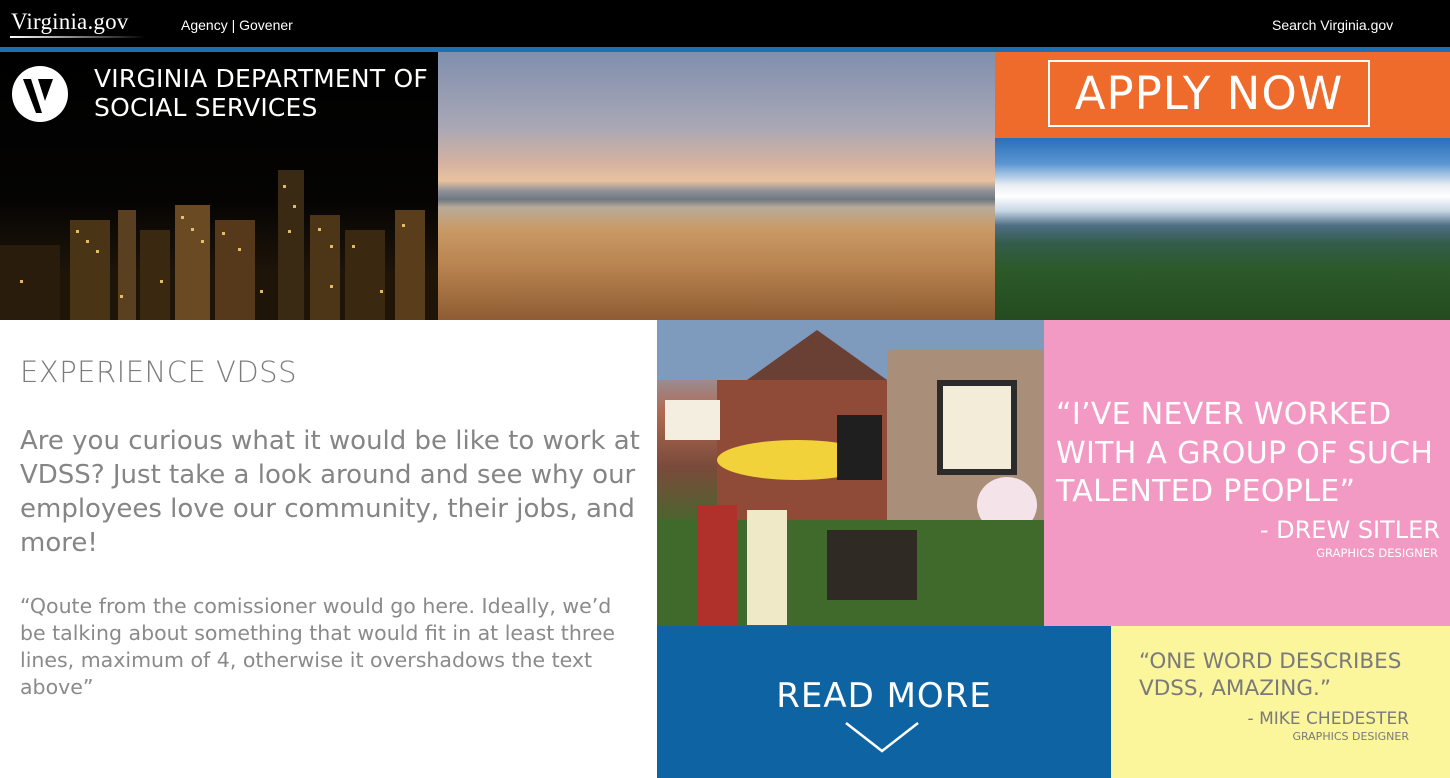 The image size is (1450, 778). What do you see at coordinates (70, 22) in the screenshot?
I see `virginia-gov-logo: Virginia.gov` at bounding box center [70, 22].